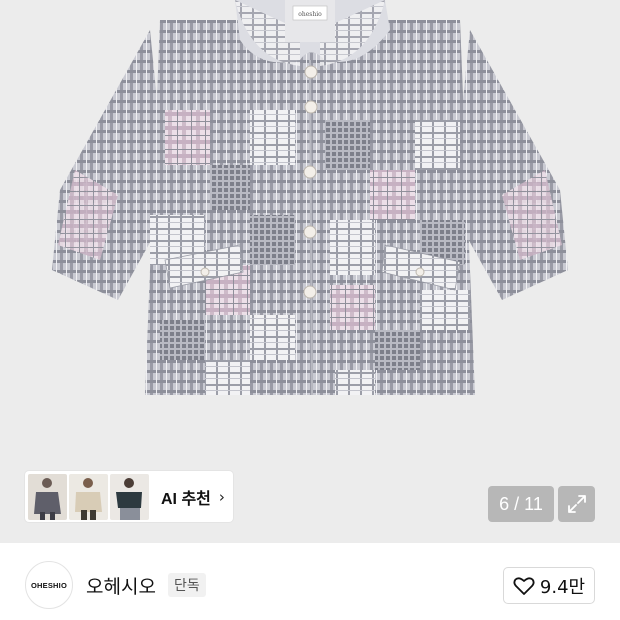 The image size is (620, 620). I want to click on image-page-counter: 6 / 11, so click(521, 504).